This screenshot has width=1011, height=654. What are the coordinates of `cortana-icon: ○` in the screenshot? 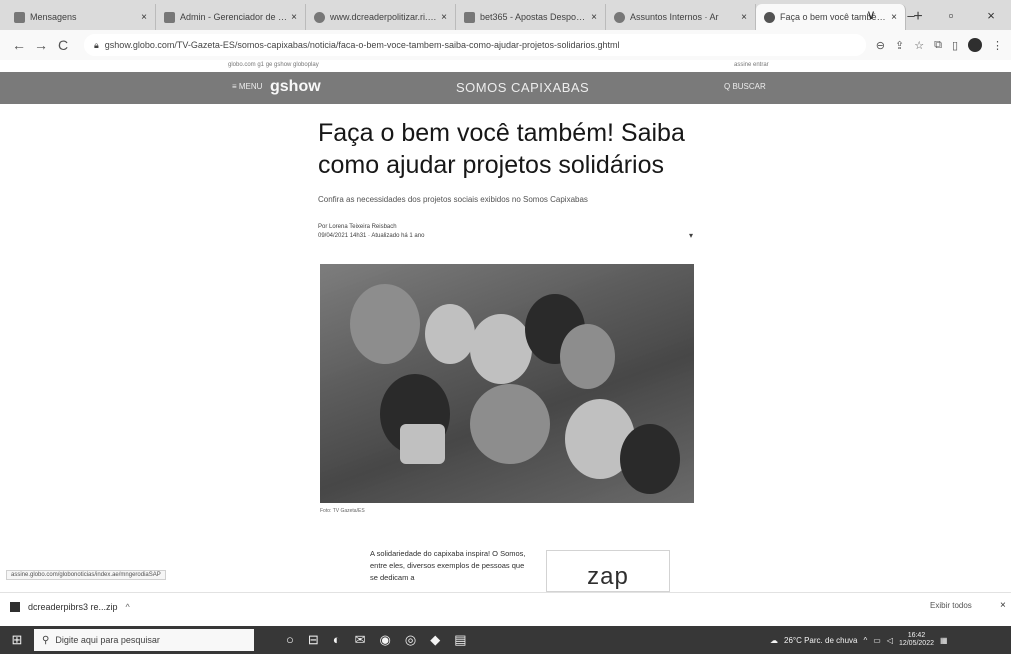 It's located at (290, 640).